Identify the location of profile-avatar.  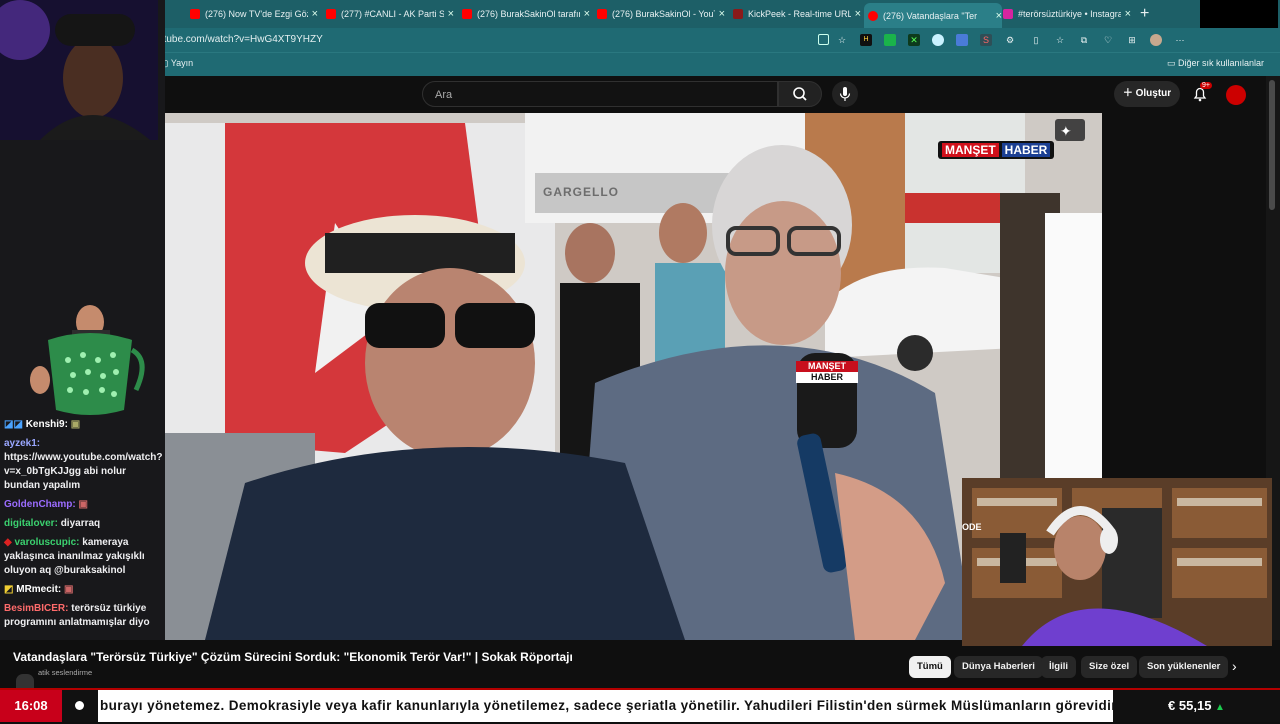
(1156, 40).